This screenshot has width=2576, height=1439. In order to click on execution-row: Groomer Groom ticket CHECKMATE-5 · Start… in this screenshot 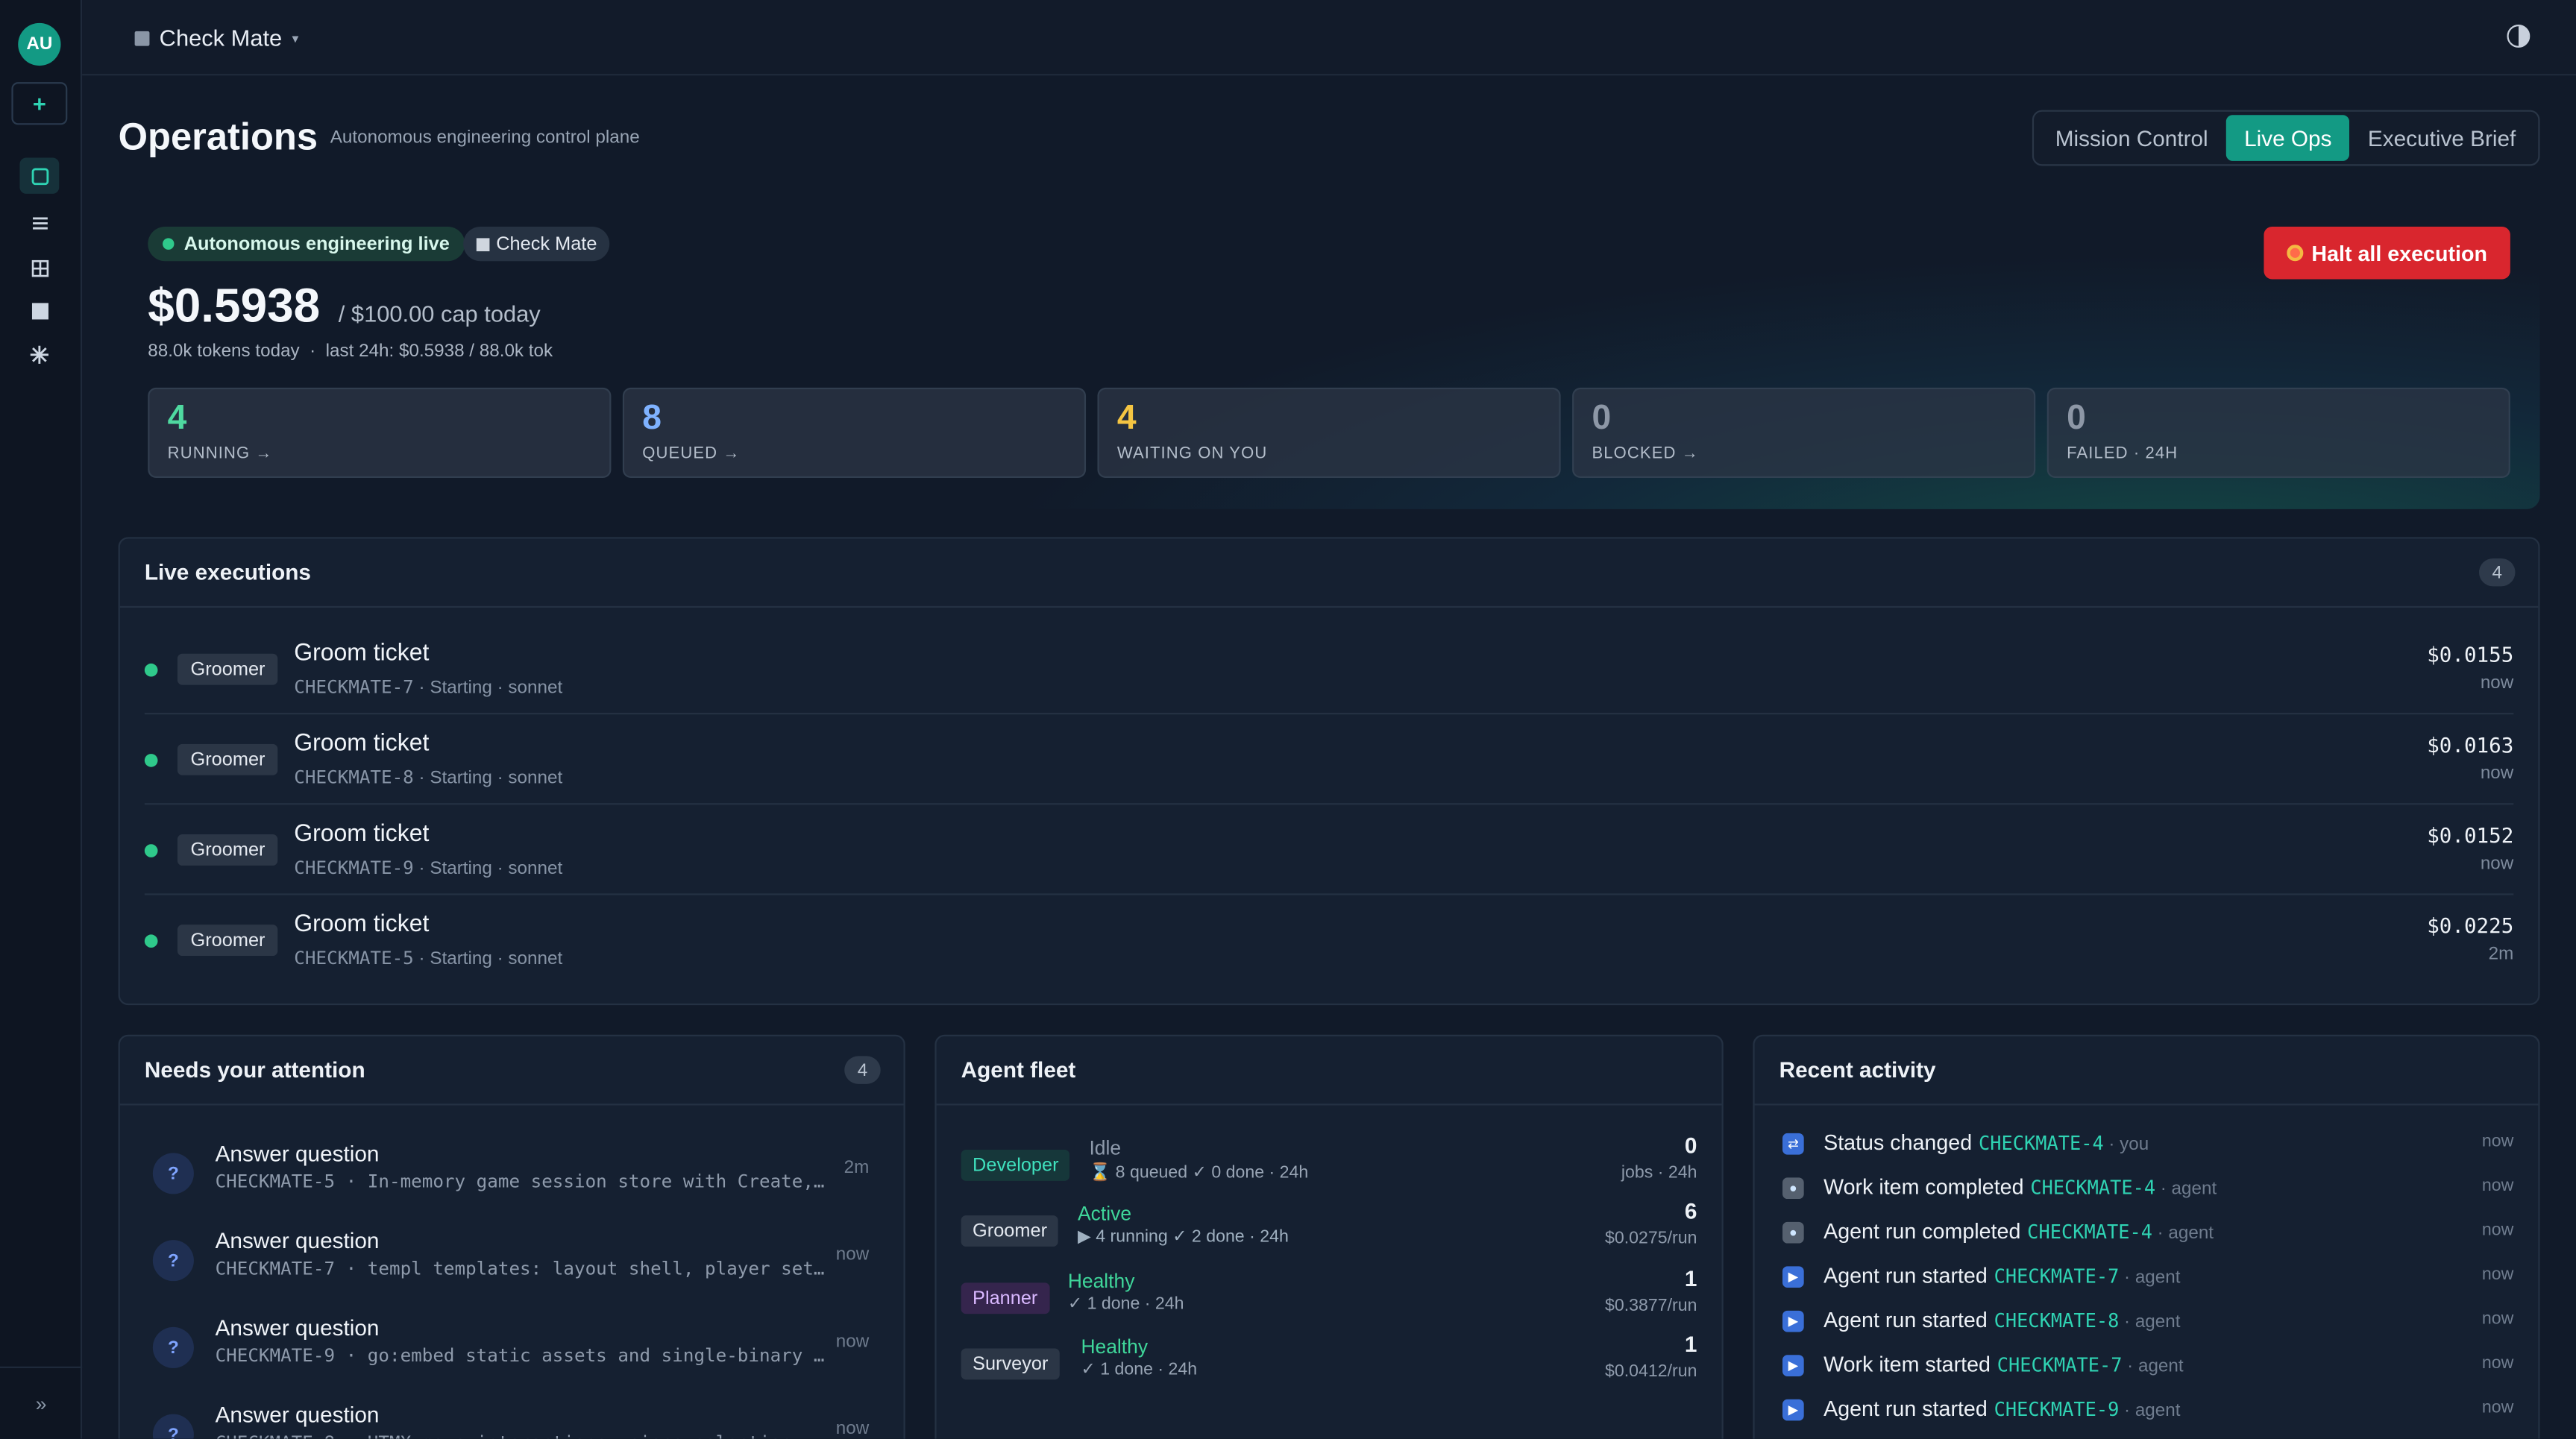, I will do `click(1329, 940)`.